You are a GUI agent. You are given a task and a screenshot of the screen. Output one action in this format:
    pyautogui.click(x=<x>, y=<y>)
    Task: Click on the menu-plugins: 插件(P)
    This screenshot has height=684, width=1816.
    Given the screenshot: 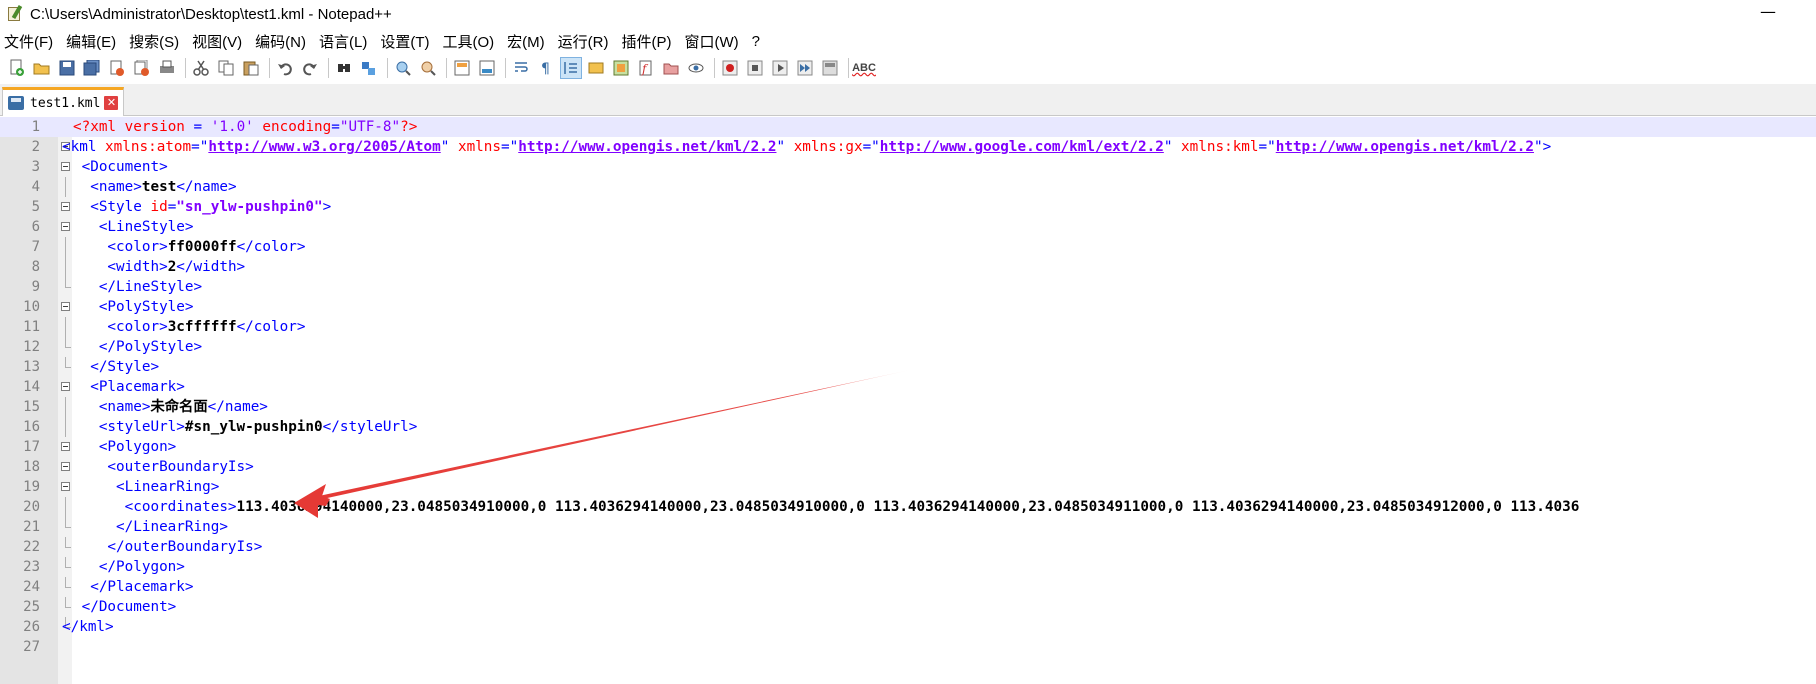 What is the action you would take?
    pyautogui.click(x=646, y=41)
    